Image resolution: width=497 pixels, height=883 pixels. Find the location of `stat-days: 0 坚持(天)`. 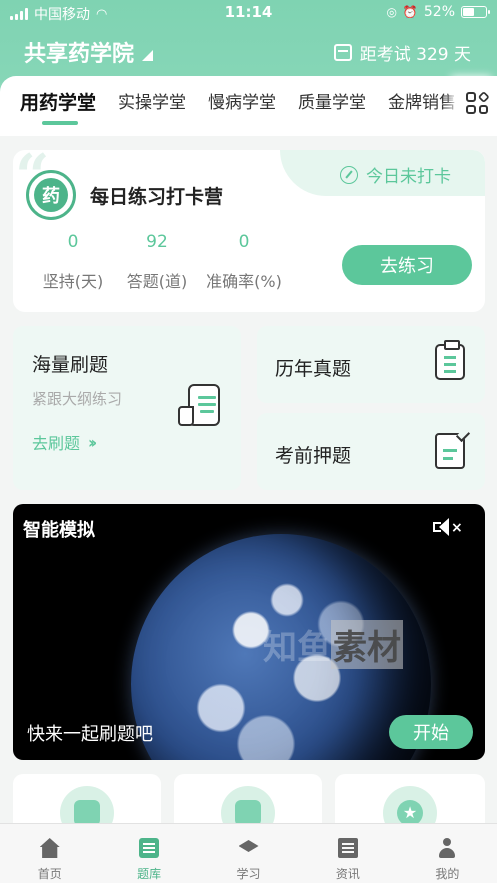

stat-days: 0 坚持(天) is located at coordinates (73, 262).